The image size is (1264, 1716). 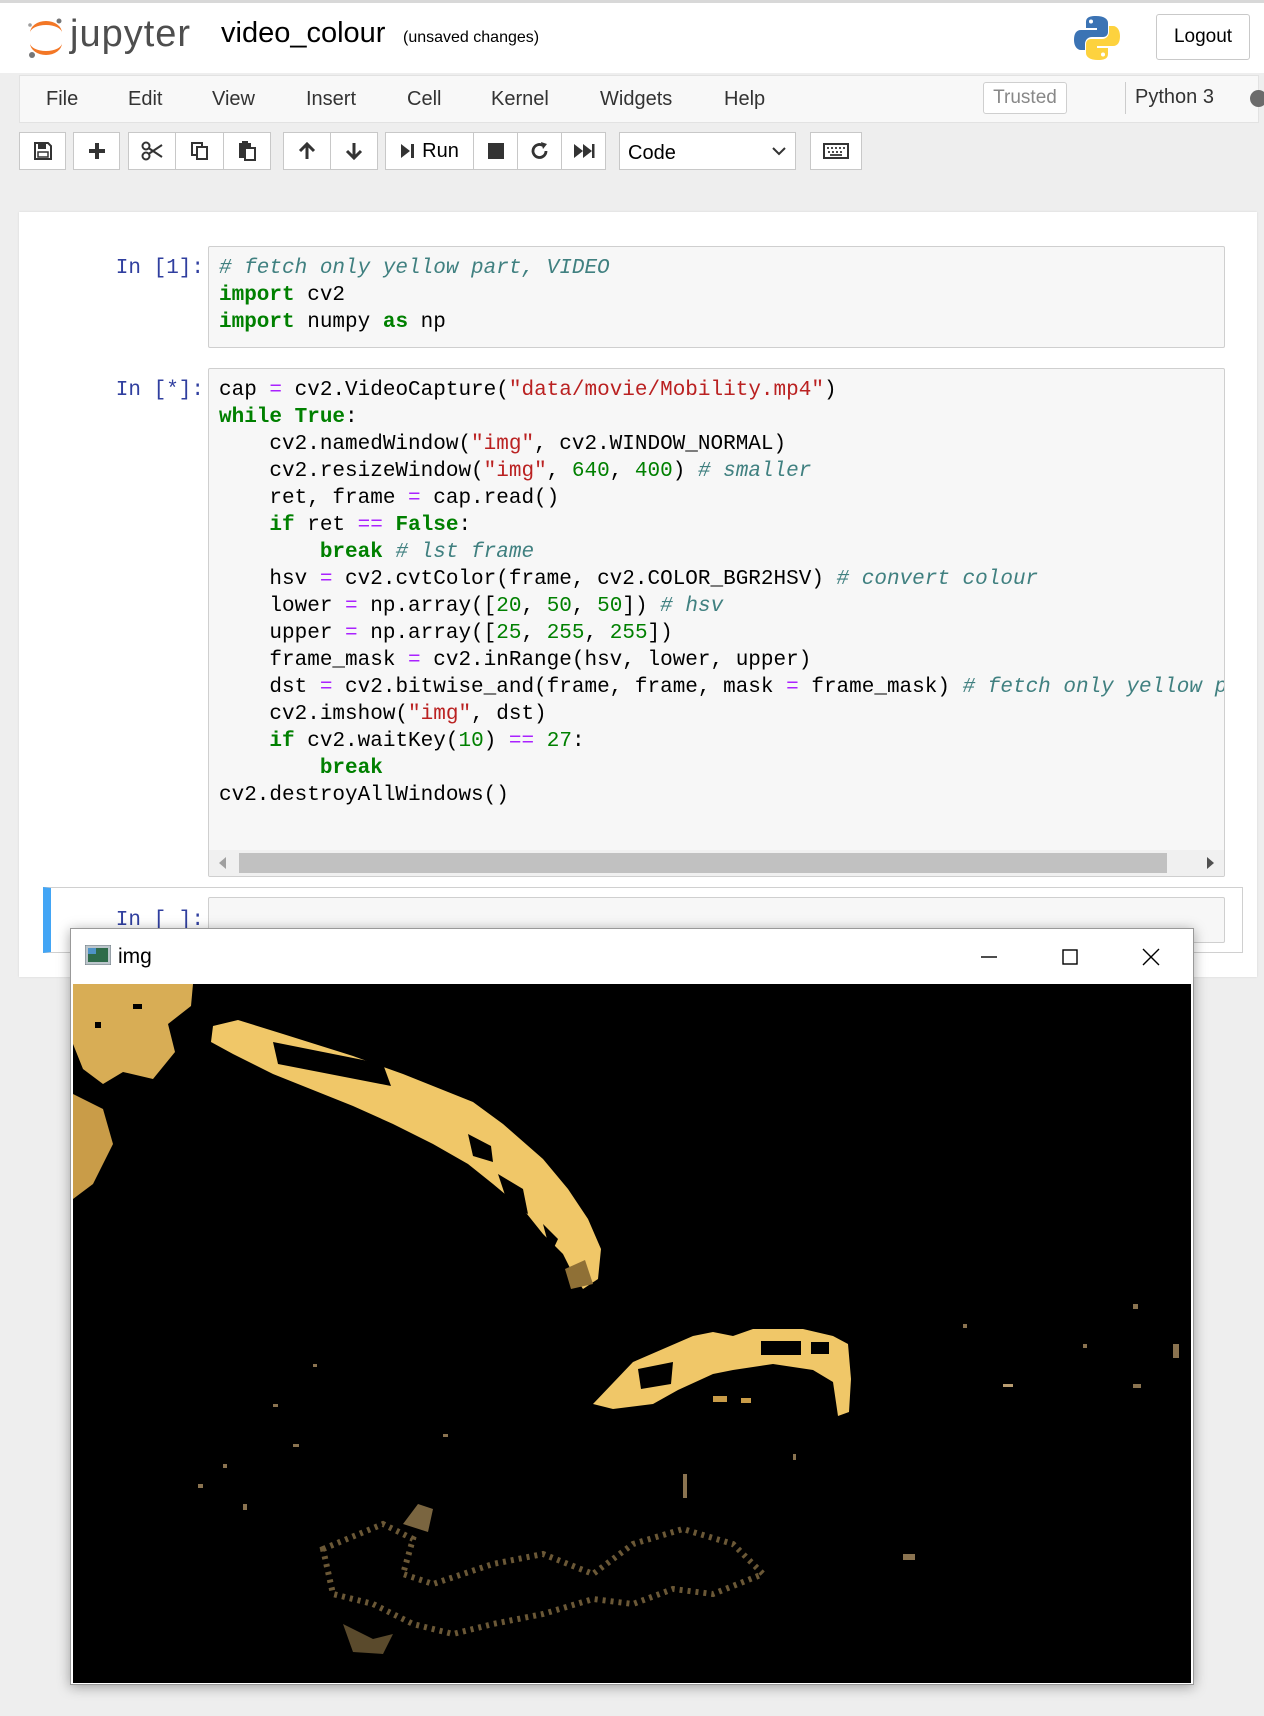 I want to click on restart-kernel-button, so click(x=539, y=151).